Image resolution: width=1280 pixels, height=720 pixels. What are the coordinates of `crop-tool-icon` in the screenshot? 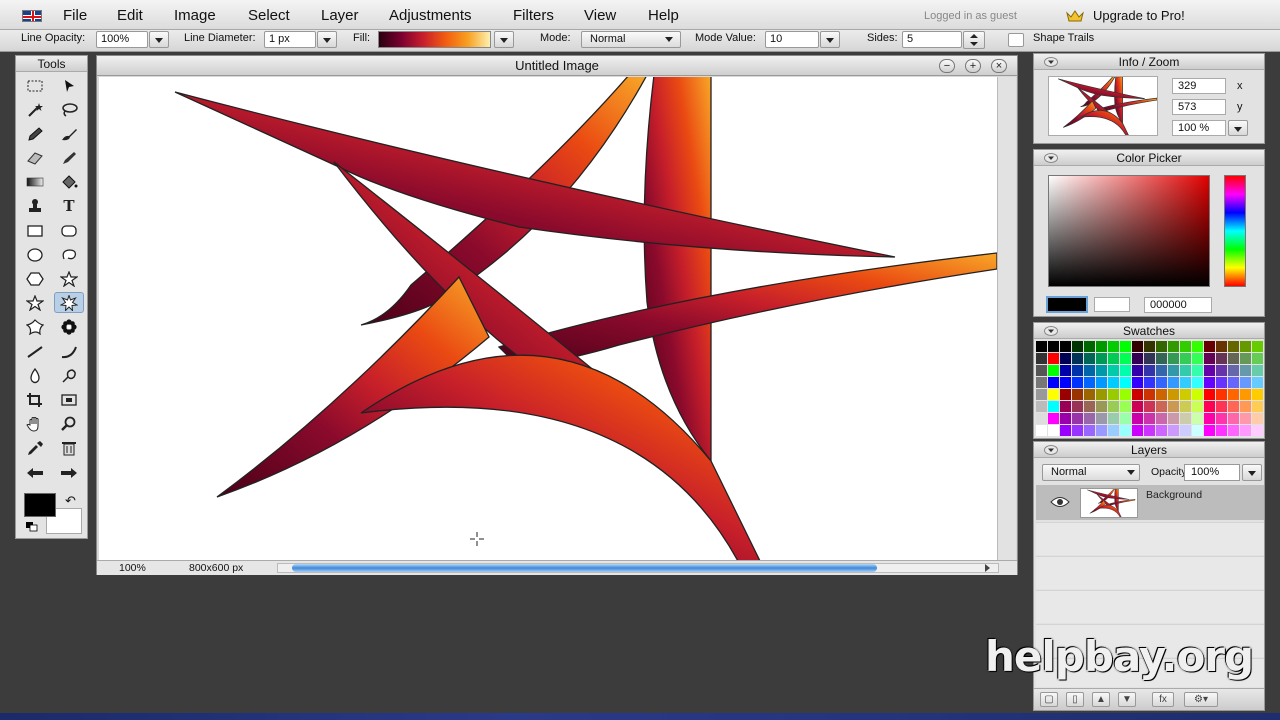 It's located at (35, 399).